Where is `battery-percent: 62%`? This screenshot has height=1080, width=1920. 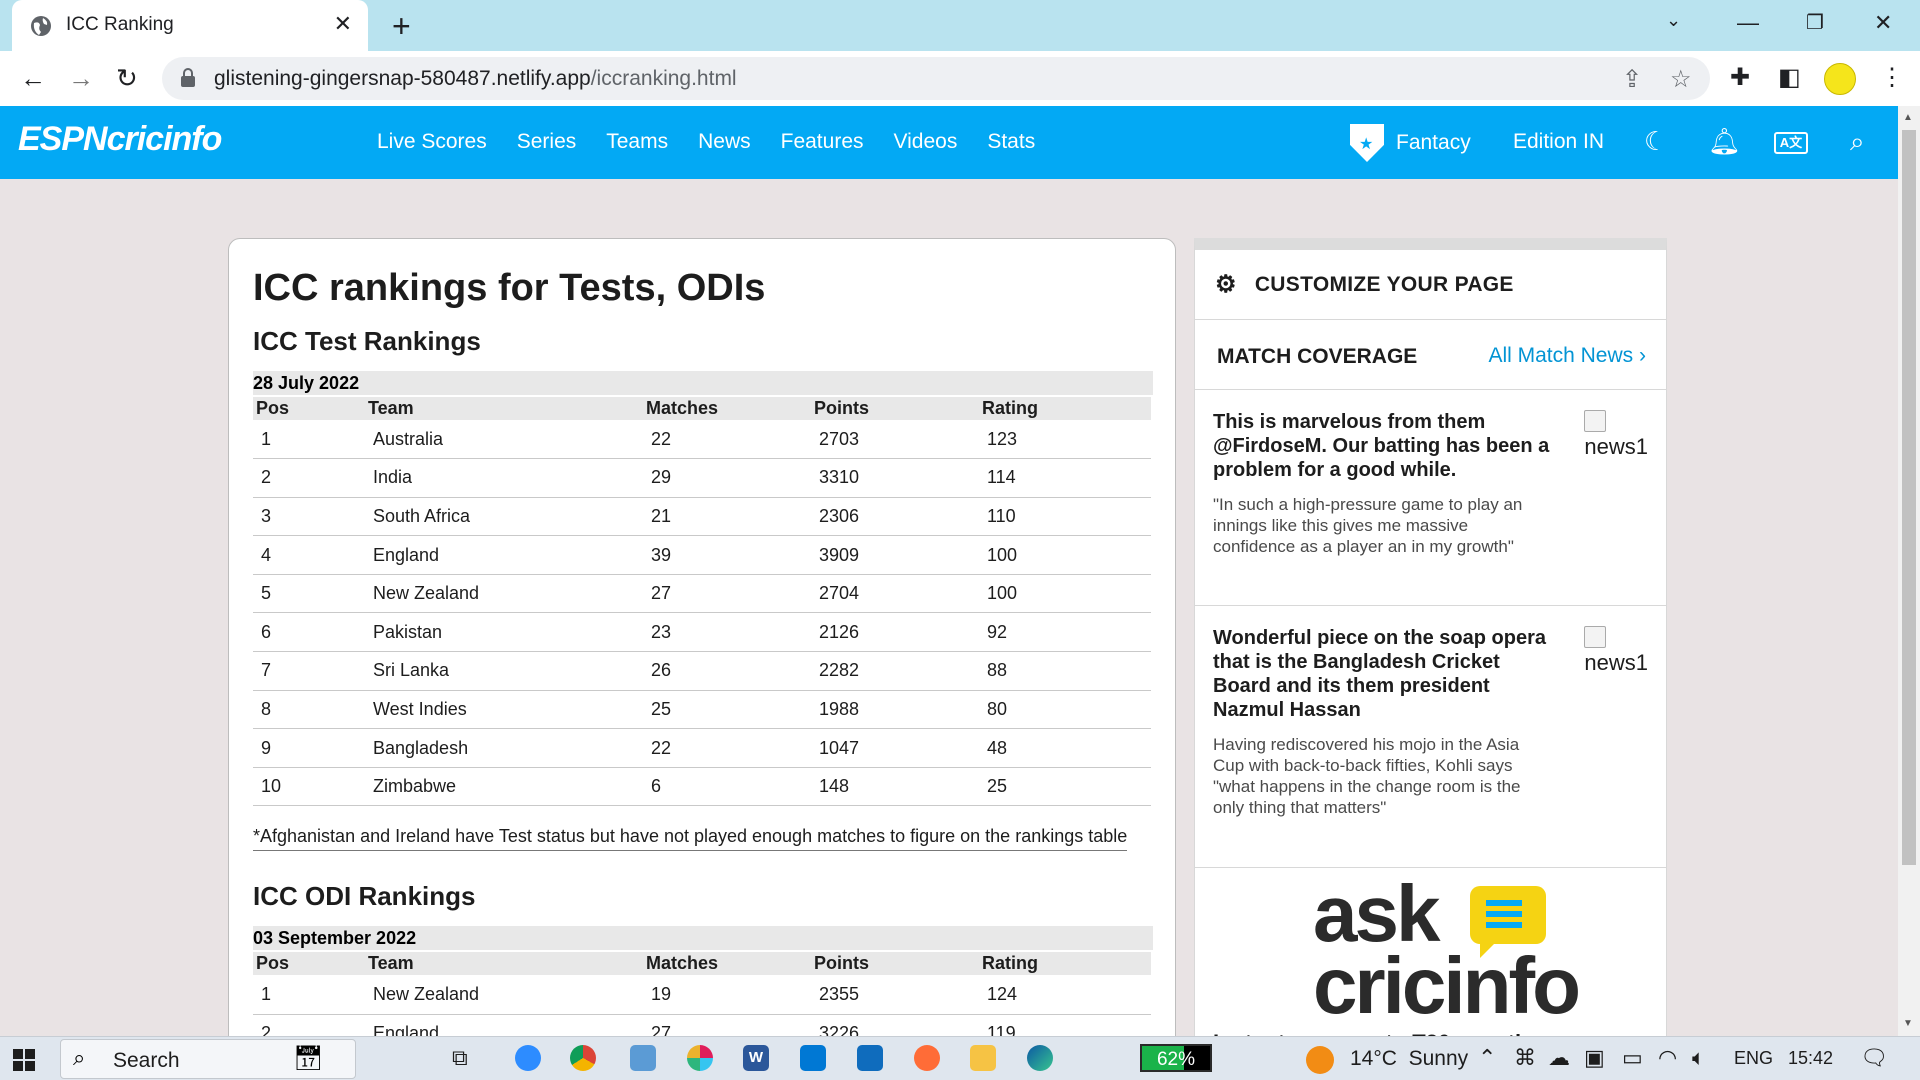 battery-percent: 62% is located at coordinates (1176, 1059).